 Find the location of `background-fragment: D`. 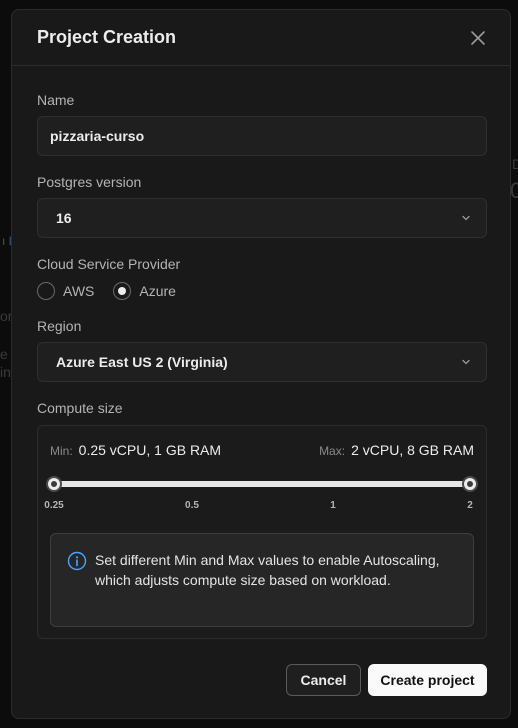

background-fragment: D is located at coordinates (515, 164).